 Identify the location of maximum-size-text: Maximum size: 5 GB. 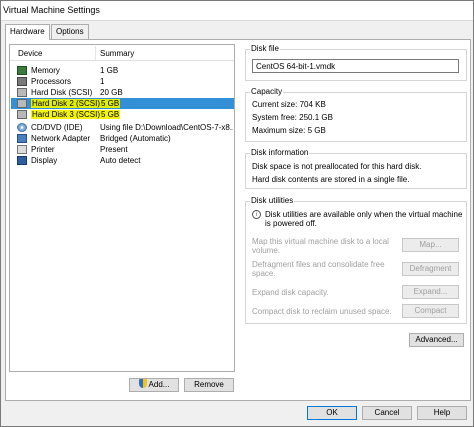
(289, 130).